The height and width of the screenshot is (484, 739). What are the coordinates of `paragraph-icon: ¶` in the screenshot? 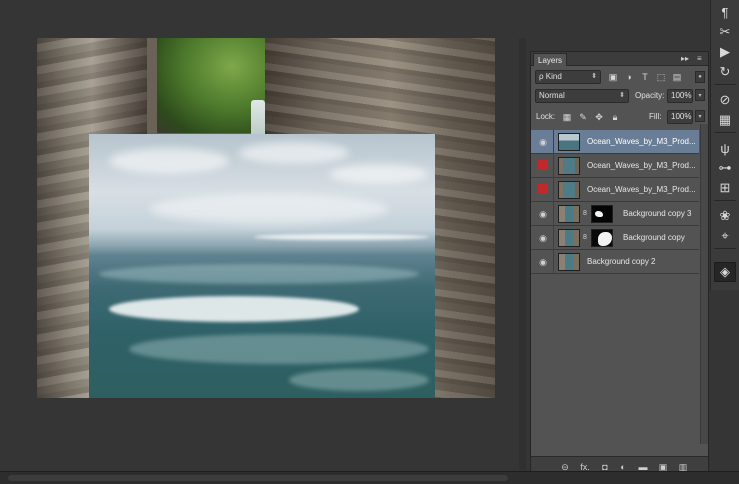 It's located at (725, 12).